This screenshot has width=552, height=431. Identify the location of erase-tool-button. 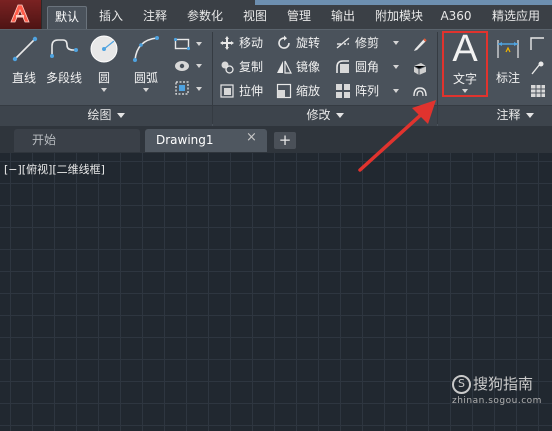
(421, 44).